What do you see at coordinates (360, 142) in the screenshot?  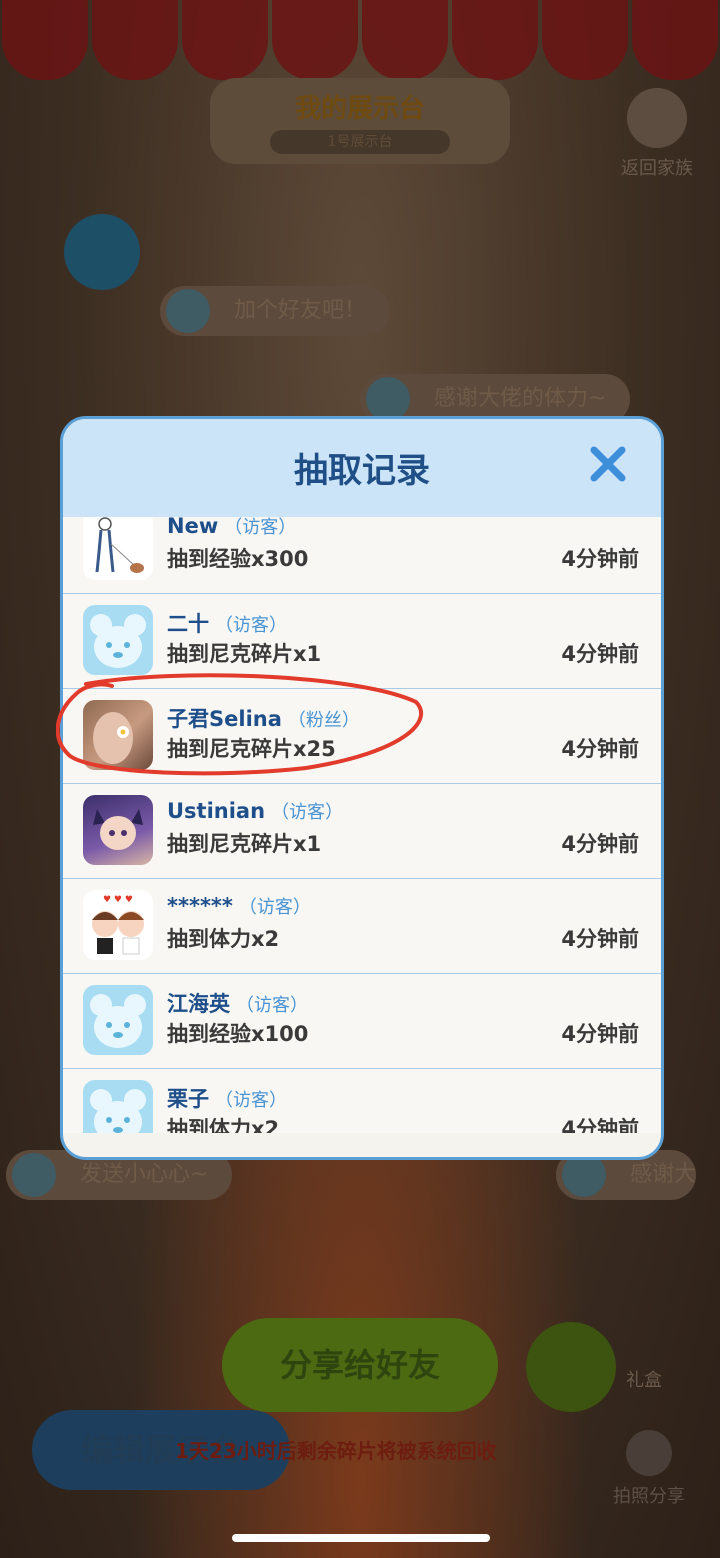 I see `display-selector: 1号展示台` at bounding box center [360, 142].